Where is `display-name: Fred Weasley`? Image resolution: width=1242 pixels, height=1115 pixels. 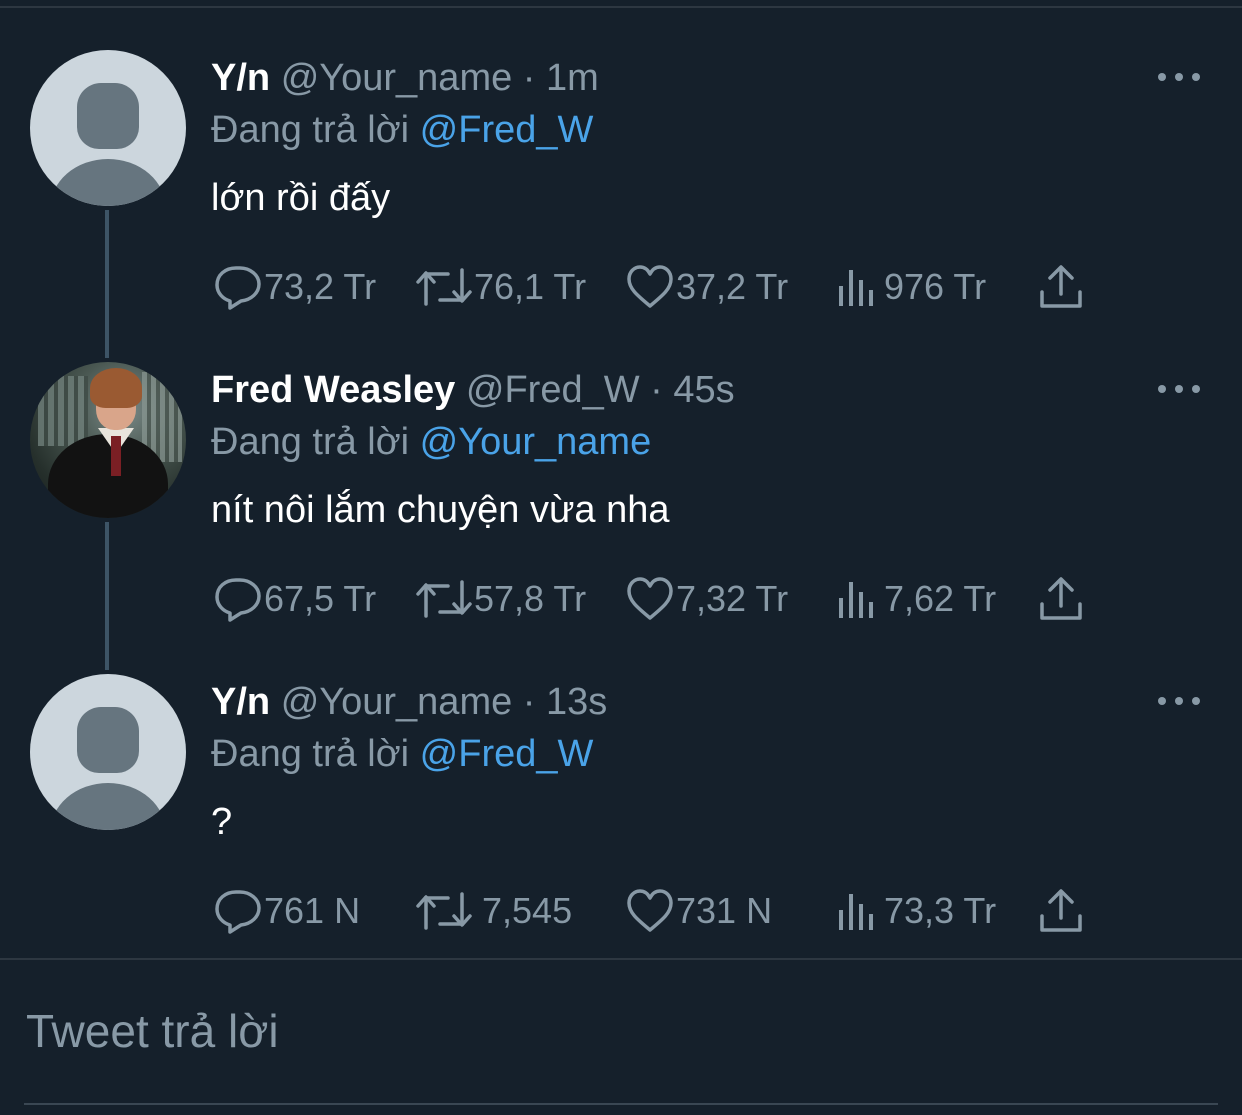 display-name: Fred Weasley is located at coordinates (333, 390).